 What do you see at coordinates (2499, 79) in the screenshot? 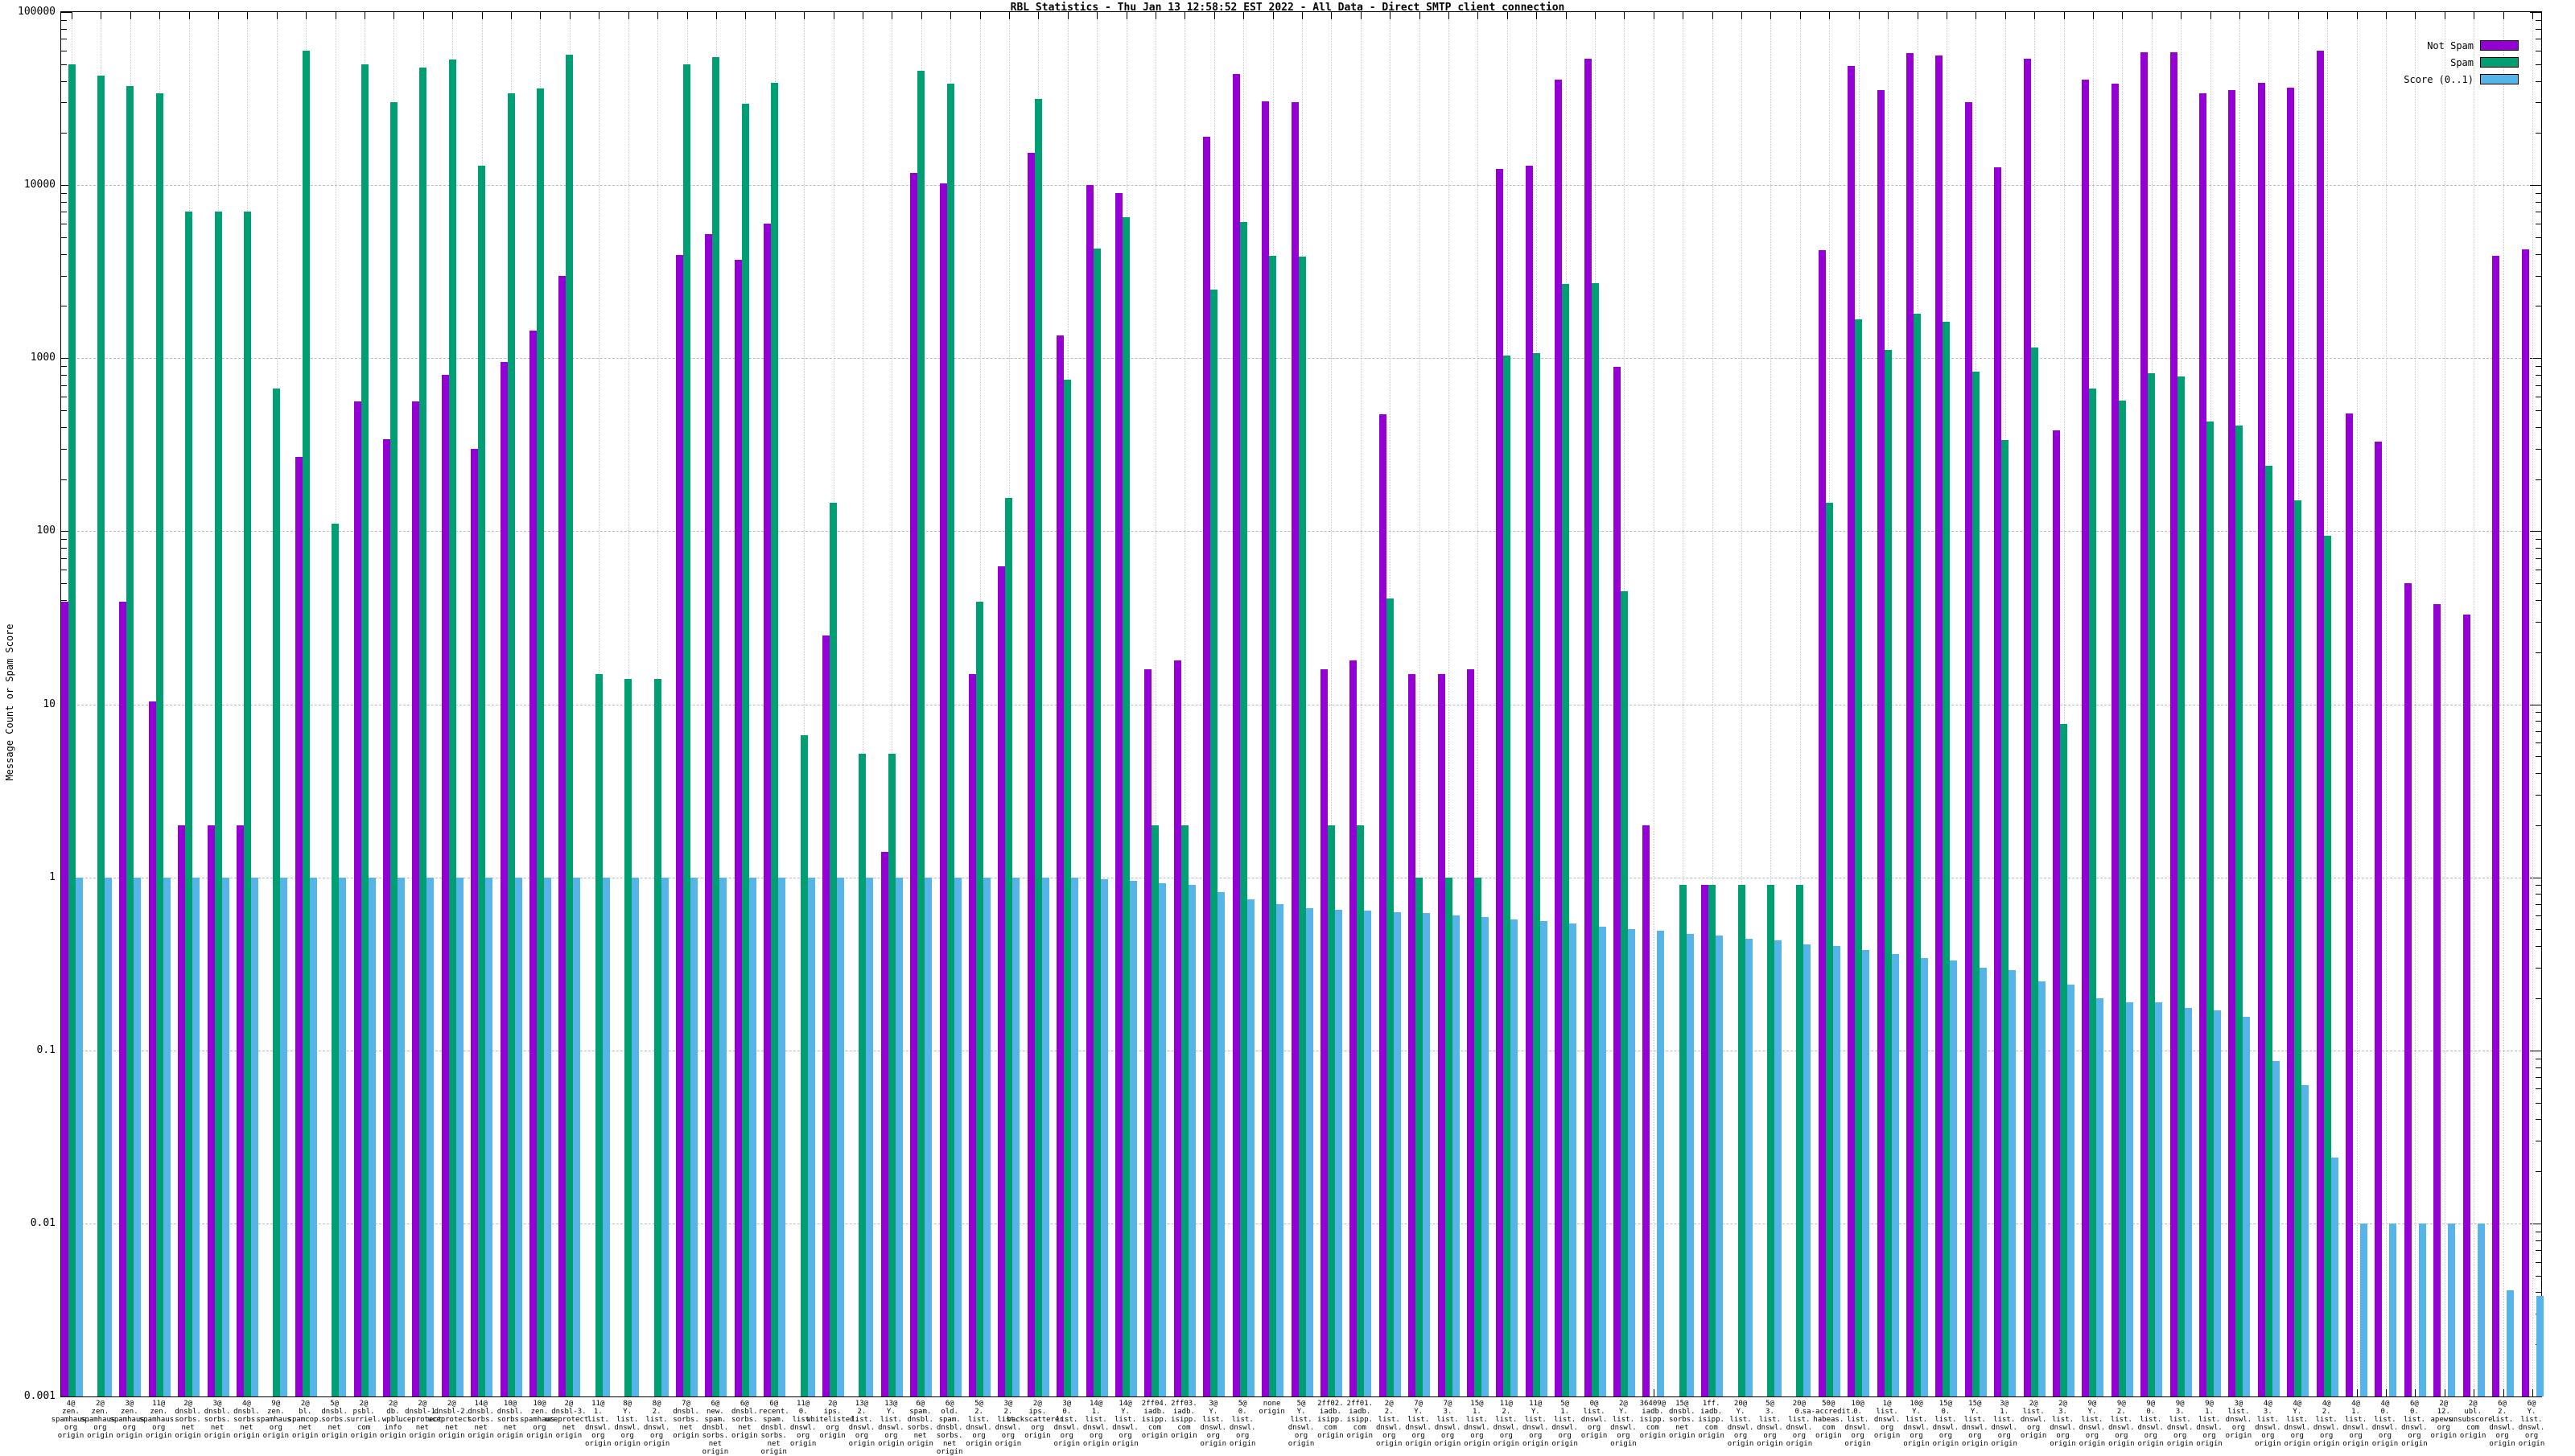
I see `legend-swatch-score` at bounding box center [2499, 79].